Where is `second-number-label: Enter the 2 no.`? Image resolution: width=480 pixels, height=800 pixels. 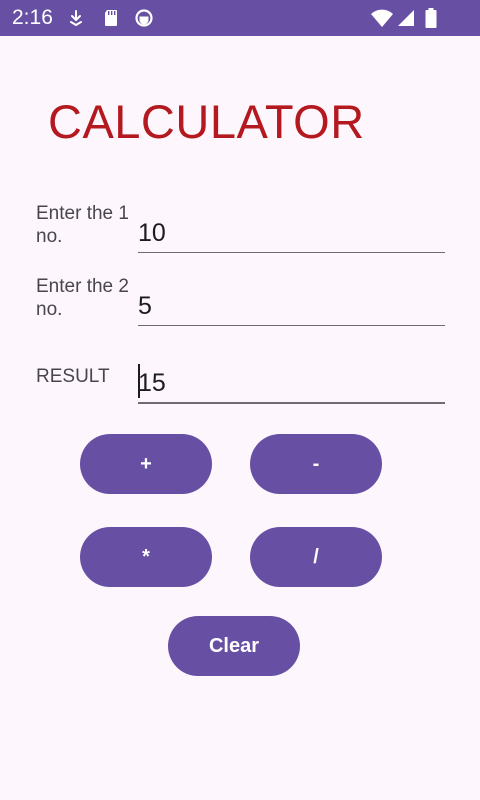
second-number-label: Enter the 2 no. is located at coordinates (82, 298).